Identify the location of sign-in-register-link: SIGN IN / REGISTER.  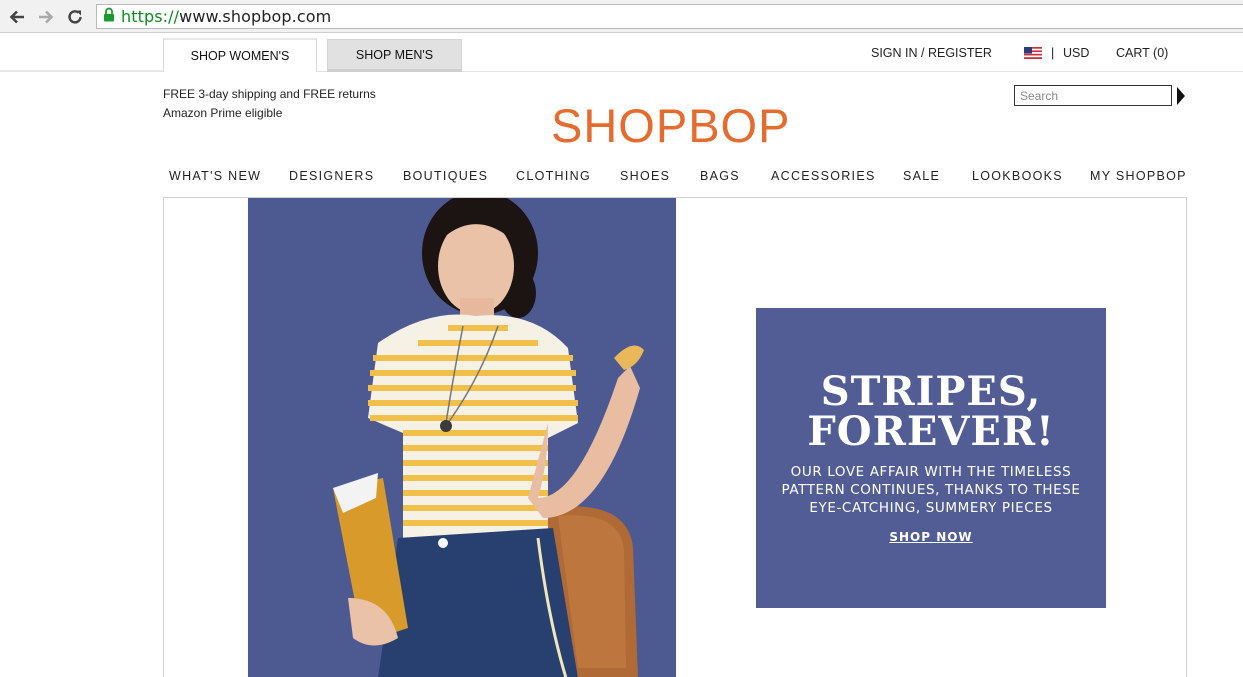
(931, 53).